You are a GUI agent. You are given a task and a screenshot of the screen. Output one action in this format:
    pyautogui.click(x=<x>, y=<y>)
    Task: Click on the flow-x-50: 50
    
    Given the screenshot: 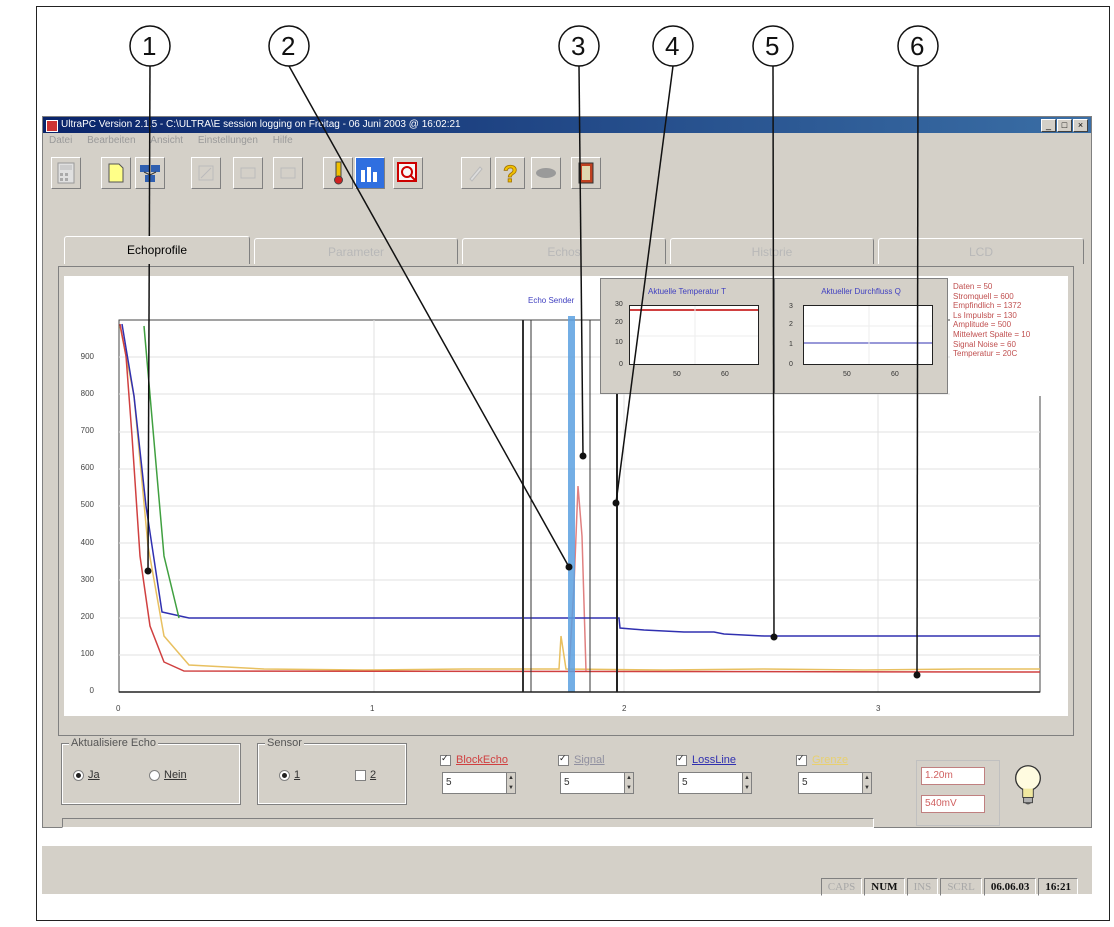 What is the action you would take?
    pyautogui.click(x=847, y=374)
    